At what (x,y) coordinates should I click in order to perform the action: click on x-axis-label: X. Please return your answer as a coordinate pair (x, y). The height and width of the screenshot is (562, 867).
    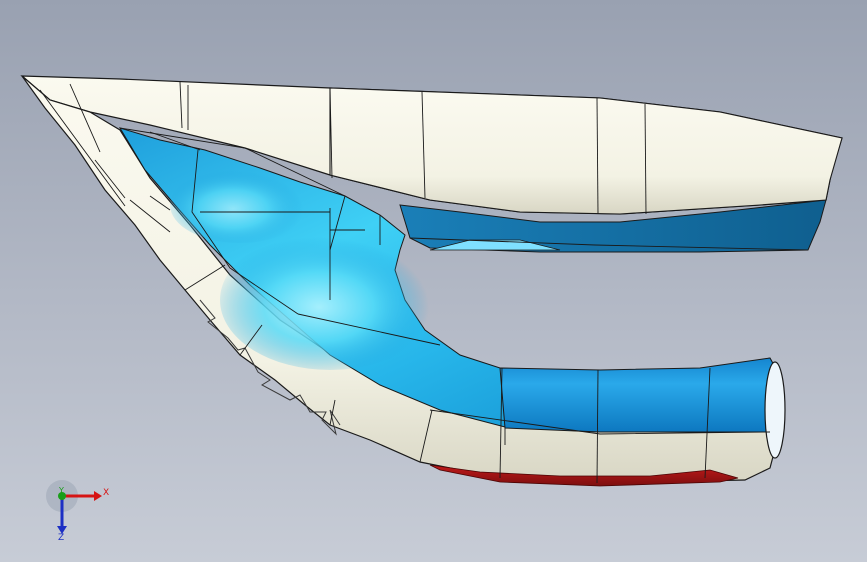
    Looking at the image, I should click on (106, 493).